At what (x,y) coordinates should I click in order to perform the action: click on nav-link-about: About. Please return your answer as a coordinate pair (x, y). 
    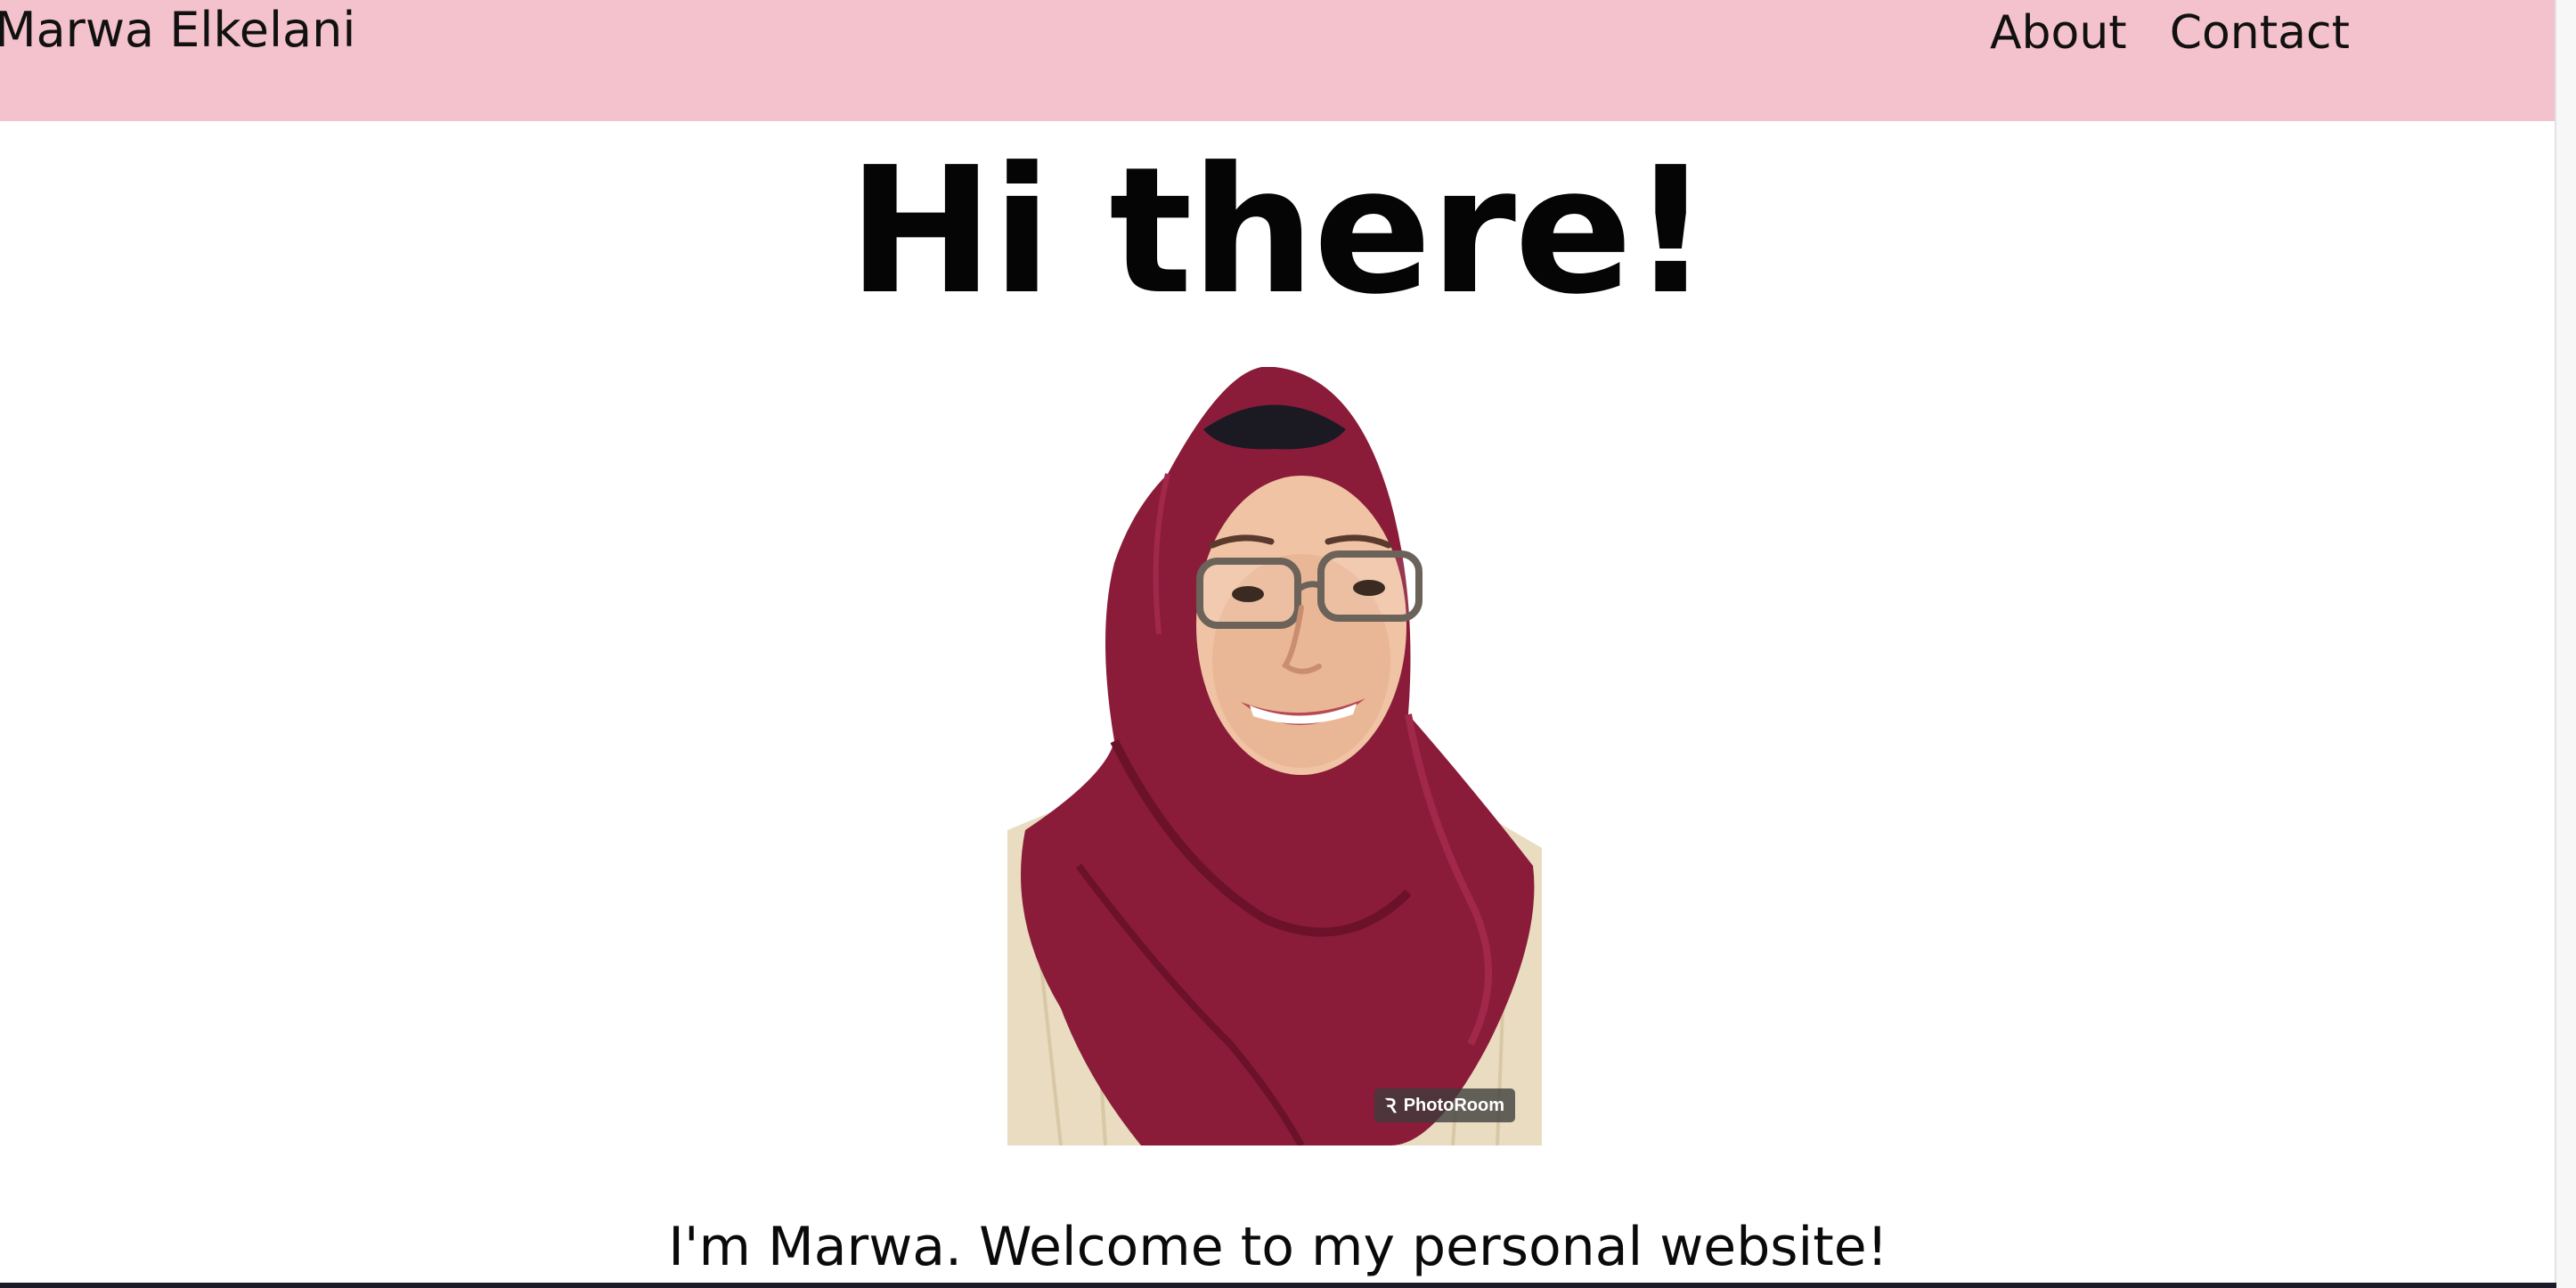
    Looking at the image, I should click on (2059, 33).